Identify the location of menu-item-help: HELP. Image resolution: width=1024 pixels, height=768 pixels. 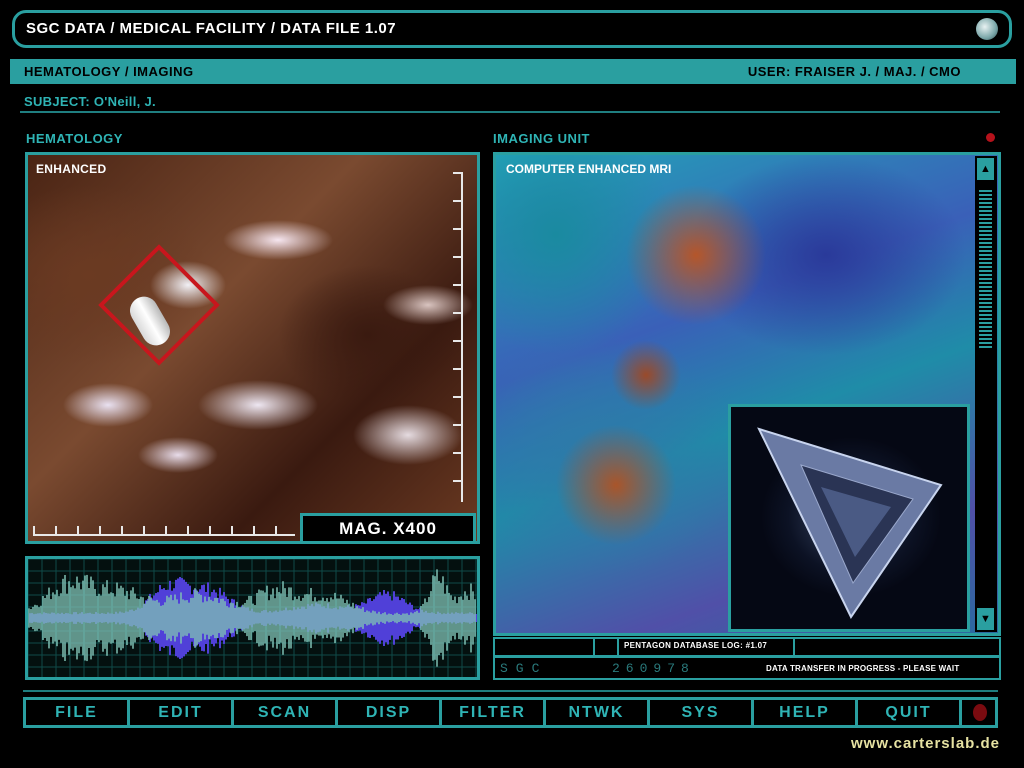
(806, 712).